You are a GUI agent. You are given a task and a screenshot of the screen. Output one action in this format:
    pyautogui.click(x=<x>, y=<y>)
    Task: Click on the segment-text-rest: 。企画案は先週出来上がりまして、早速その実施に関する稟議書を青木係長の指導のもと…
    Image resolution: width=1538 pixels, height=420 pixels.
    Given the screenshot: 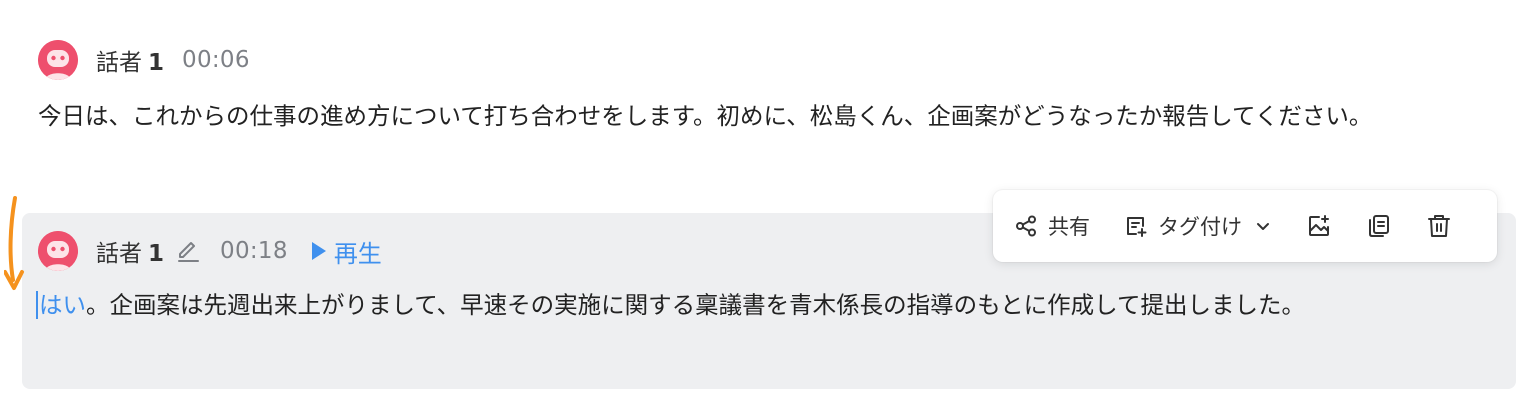 What is the action you would take?
    pyautogui.click(x=695, y=305)
    